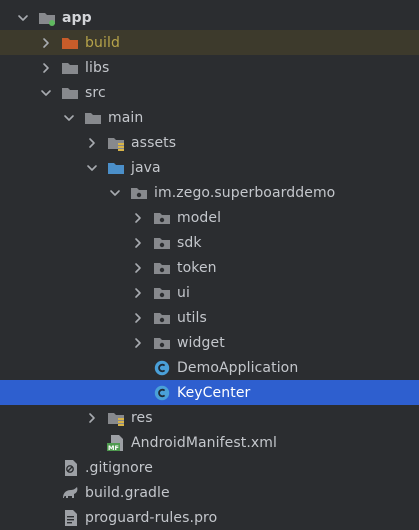 This screenshot has width=419, height=530. I want to click on tree-item-label: main, so click(126, 117).